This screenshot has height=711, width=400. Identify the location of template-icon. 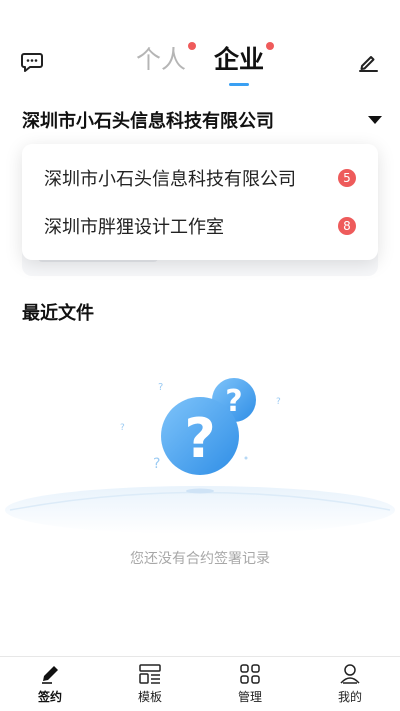
(150, 674).